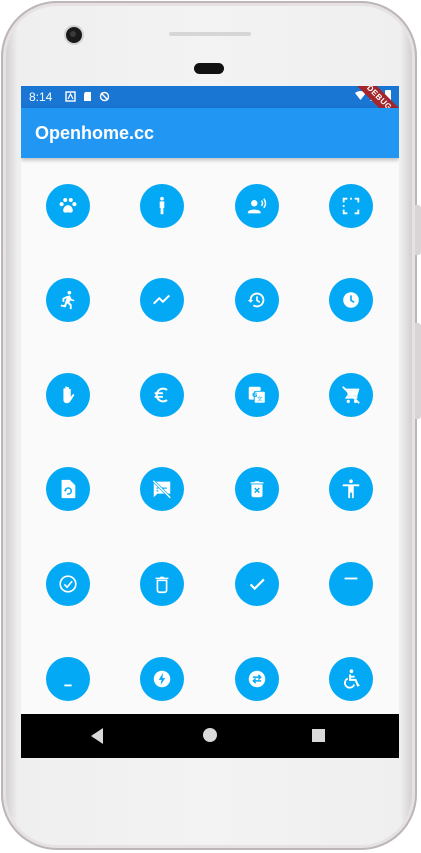  Describe the element at coordinates (210, 34) in the screenshot. I see `earpiece-speaker` at that location.